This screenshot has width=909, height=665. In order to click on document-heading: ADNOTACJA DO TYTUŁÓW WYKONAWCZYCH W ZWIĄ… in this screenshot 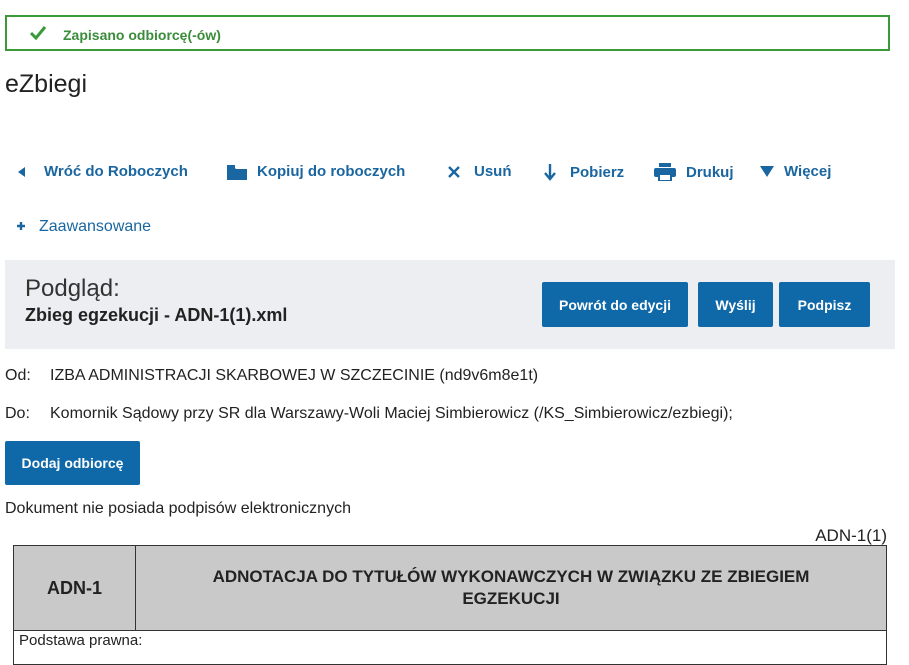, I will do `click(511, 587)`.